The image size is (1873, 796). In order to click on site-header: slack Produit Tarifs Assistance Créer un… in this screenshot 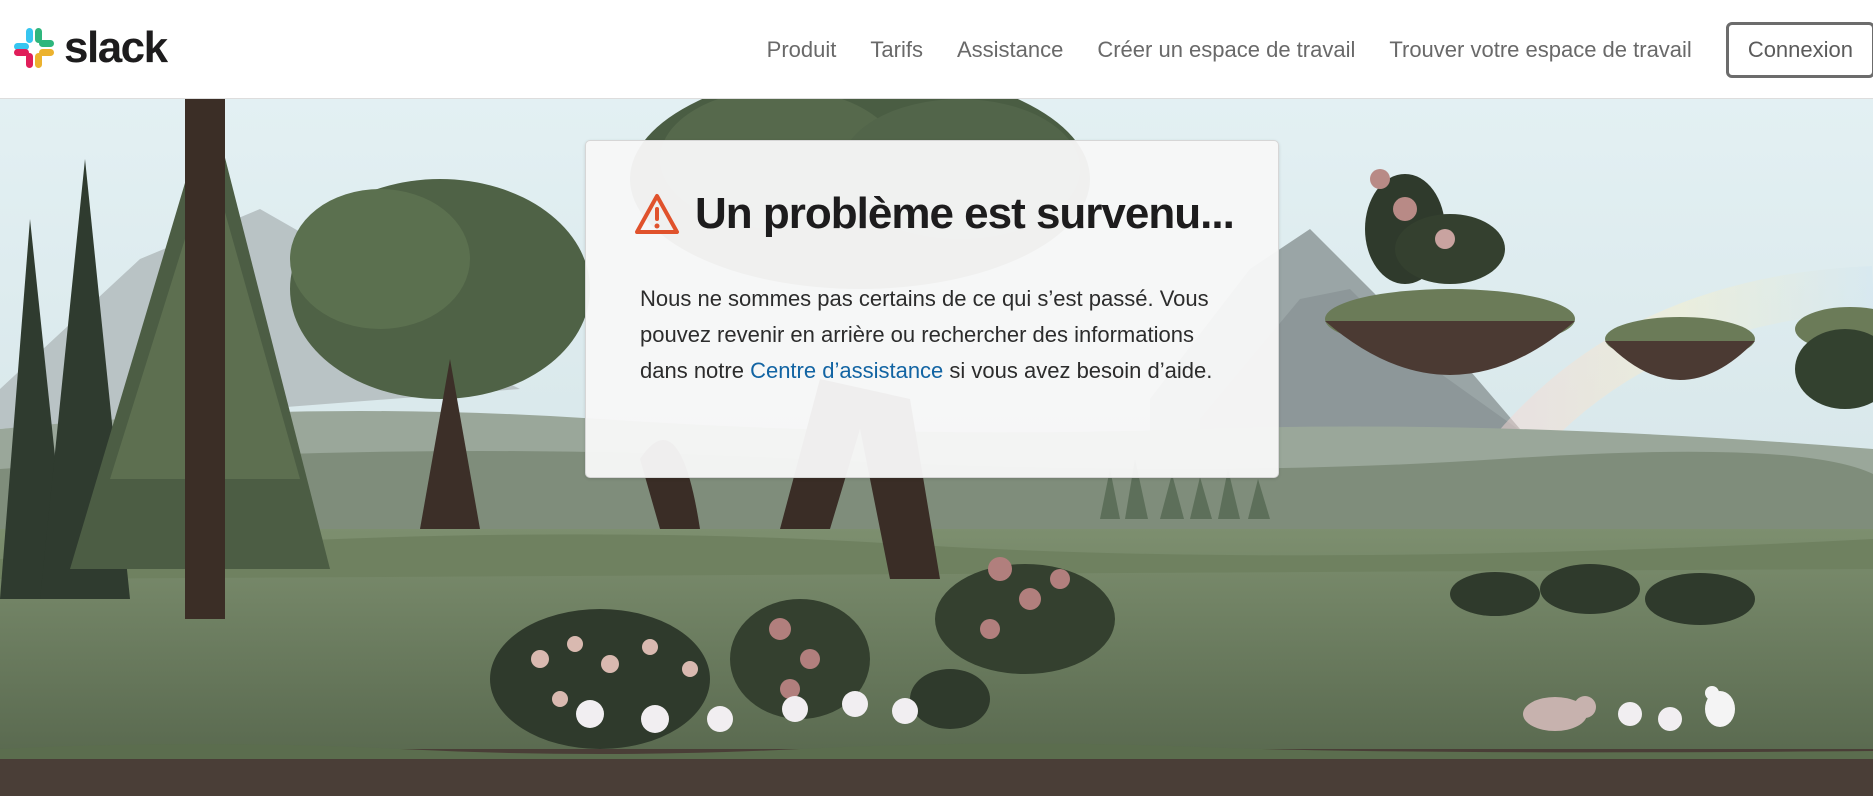, I will do `click(936, 49)`.